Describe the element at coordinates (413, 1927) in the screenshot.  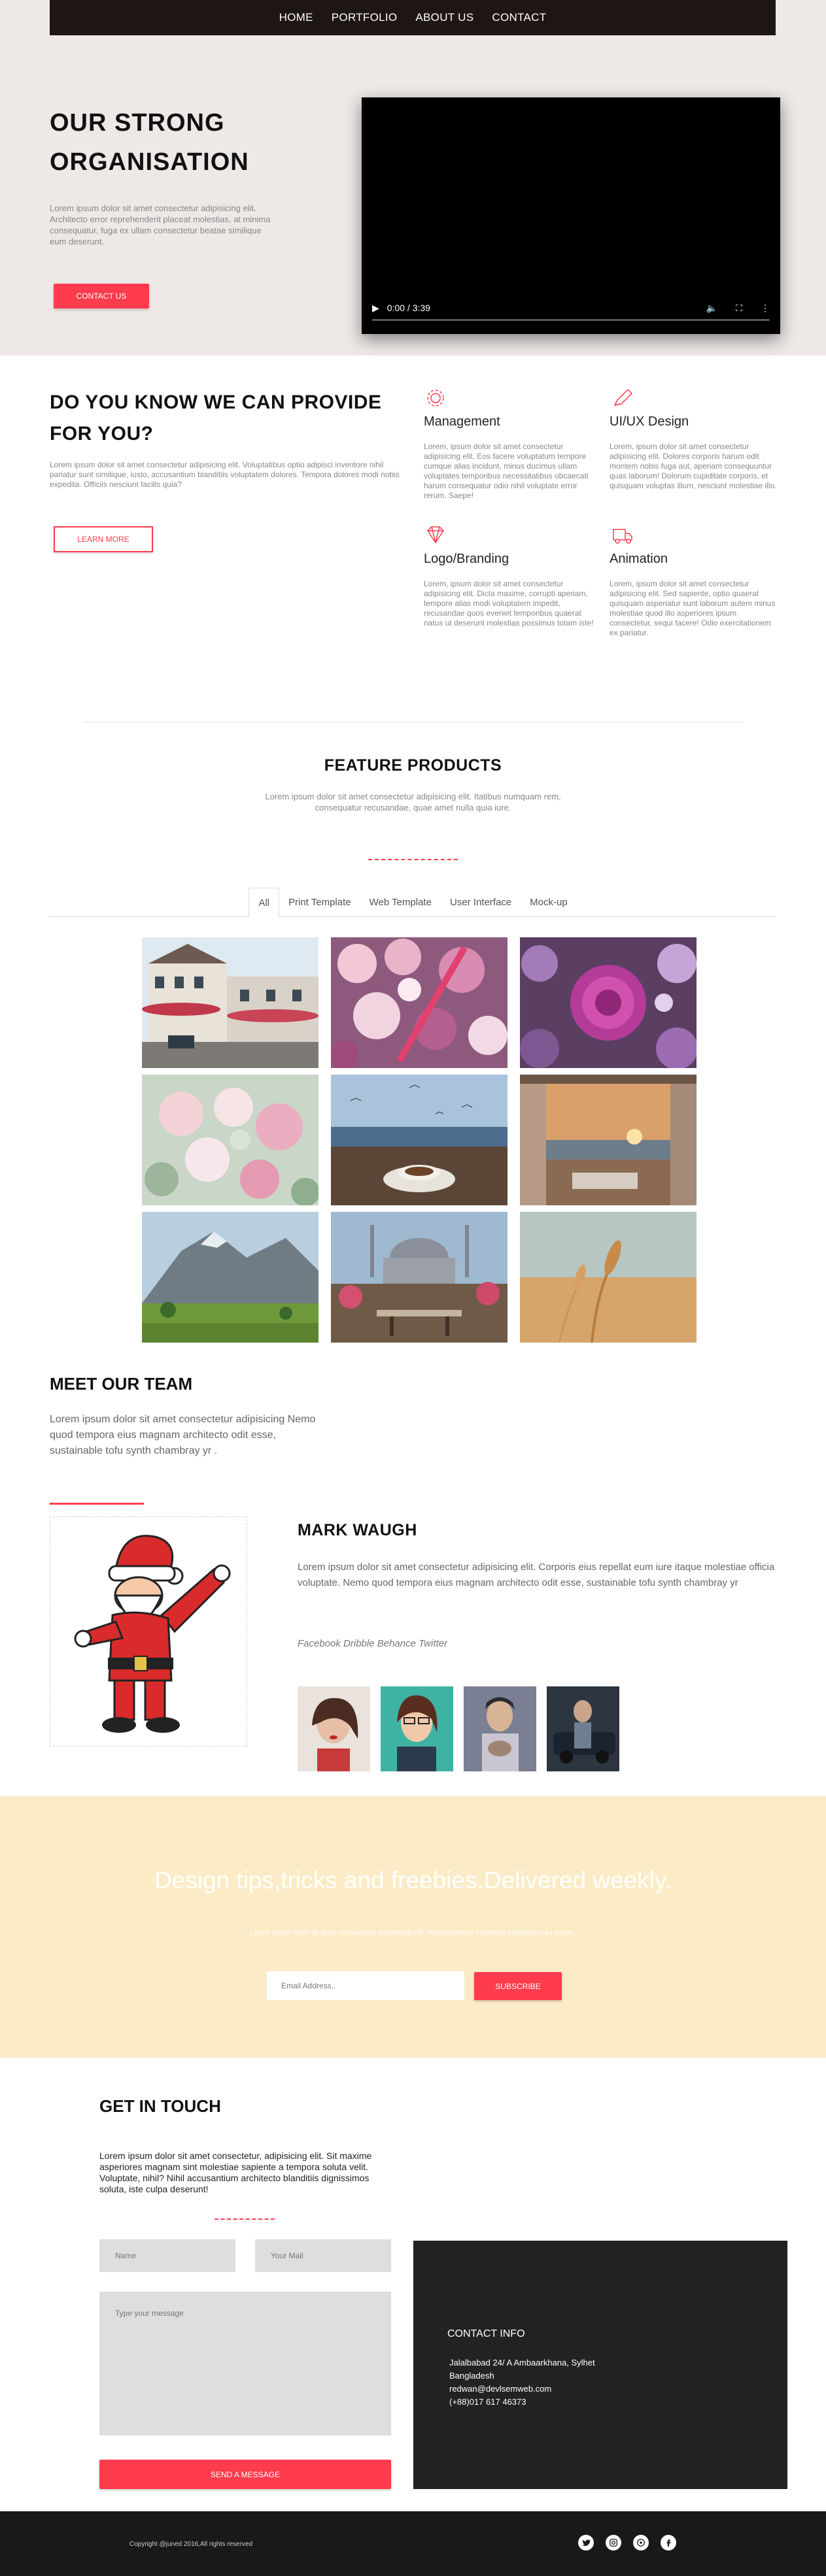
I see `newsletter-section` at that location.